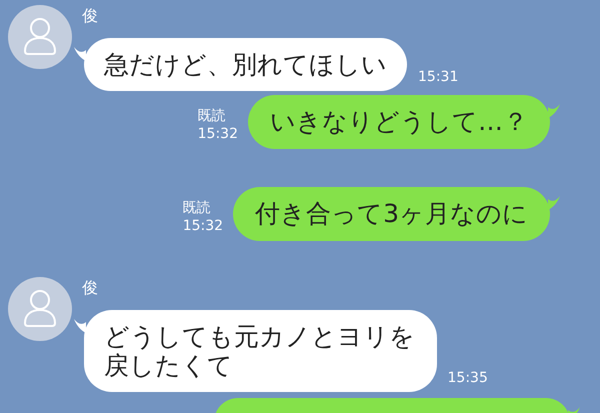 This screenshot has height=413, width=600. Describe the element at coordinates (391, 214) in the screenshot. I see `message-bubble: 付き合って3ヶ月なのに` at that location.